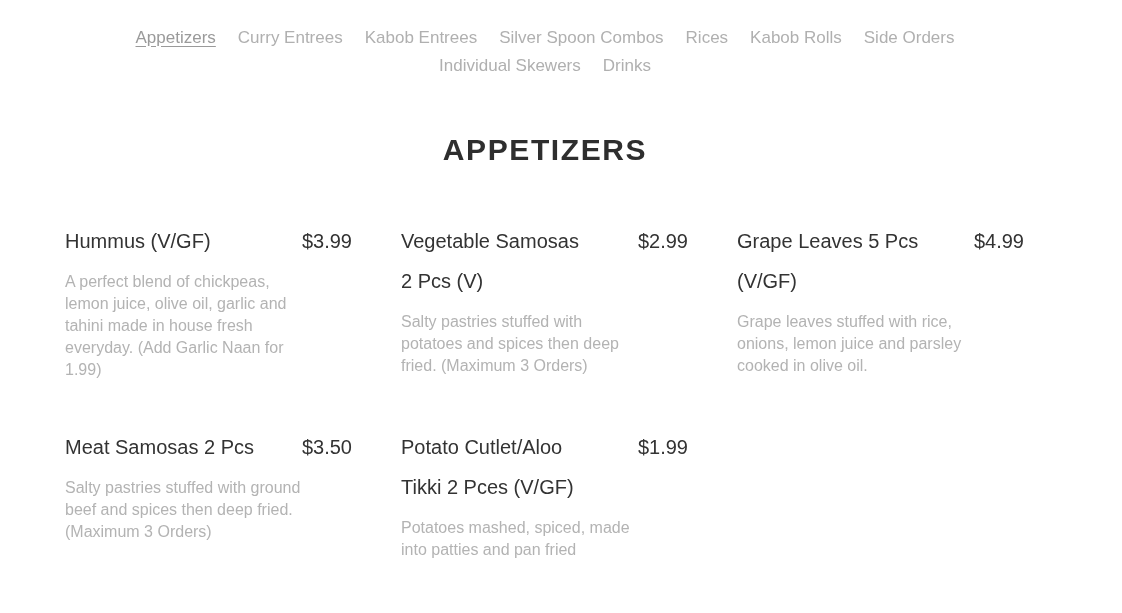  What do you see at coordinates (421, 38) in the screenshot?
I see `nav-link: Kabob Entrees` at bounding box center [421, 38].